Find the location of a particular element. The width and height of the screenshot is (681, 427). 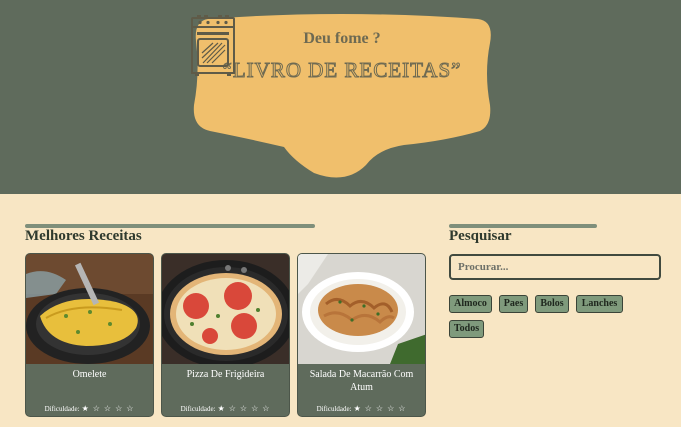

pizza-photo is located at coordinates (225, 309).